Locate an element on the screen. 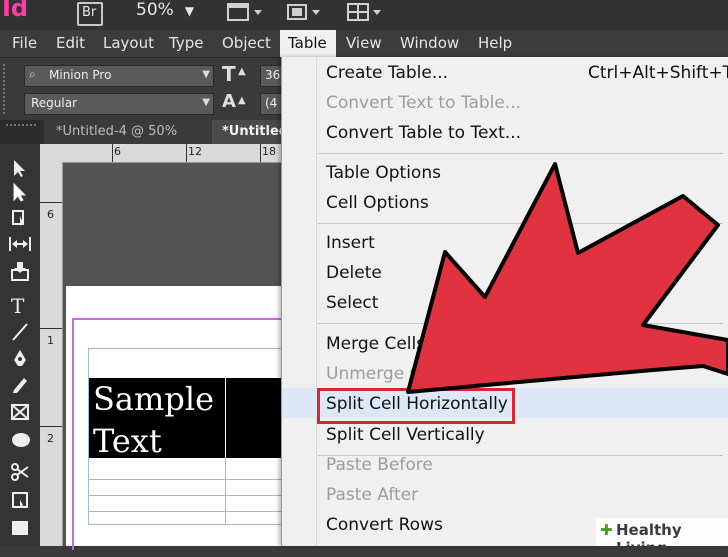  watermark: ✚ Healthy Living is located at coordinates (662, 537).